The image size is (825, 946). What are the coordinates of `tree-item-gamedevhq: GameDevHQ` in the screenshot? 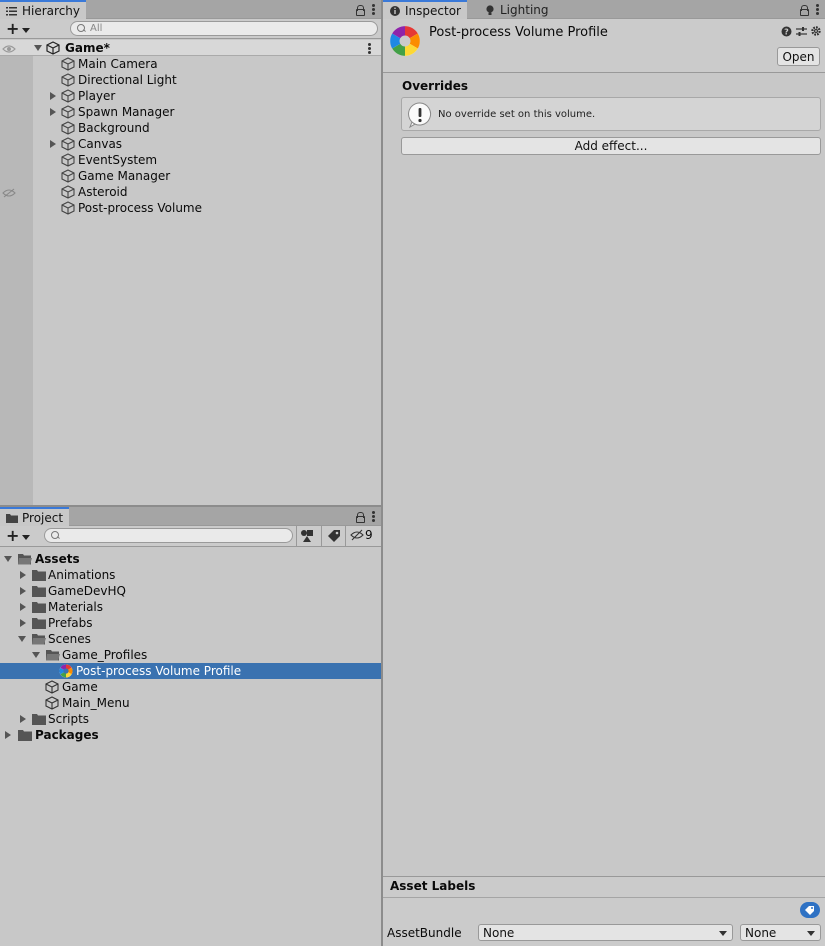 It's located at (190, 591).